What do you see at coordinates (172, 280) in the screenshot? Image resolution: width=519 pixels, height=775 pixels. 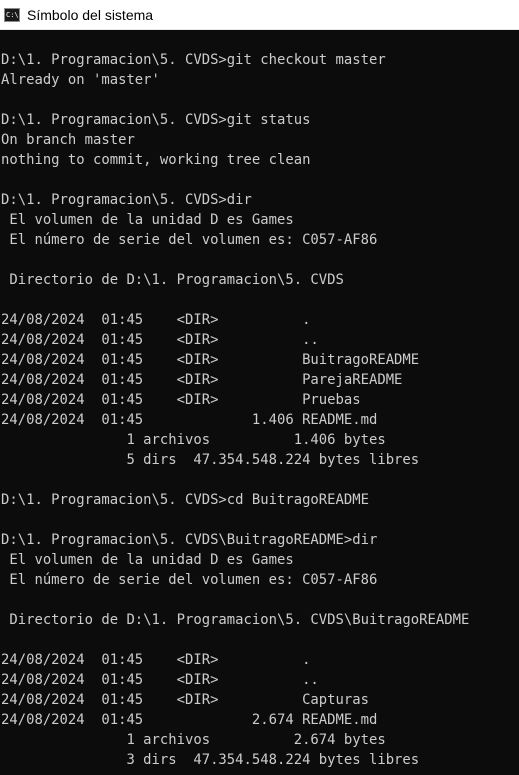 I see `console-line: Directorio de D:\1. Programacion\5. CVDS` at bounding box center [172, 280].